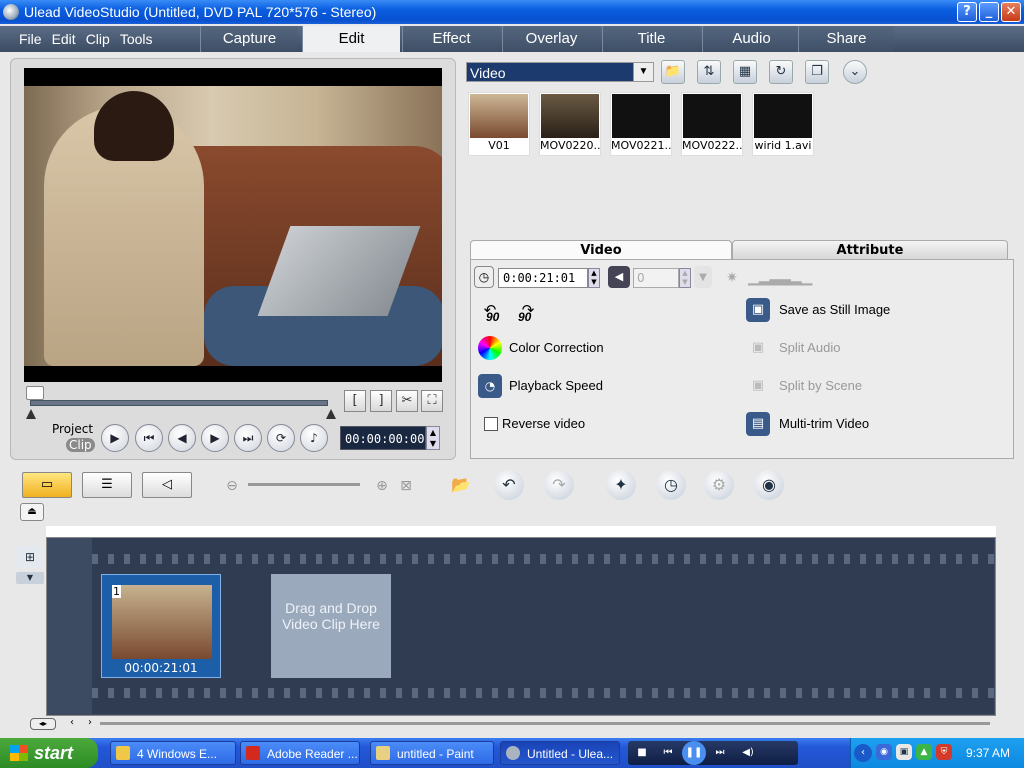 The height and width of the screenshot is (768, 1024). I want to click on surround-button: ◉, so click(769, 485).